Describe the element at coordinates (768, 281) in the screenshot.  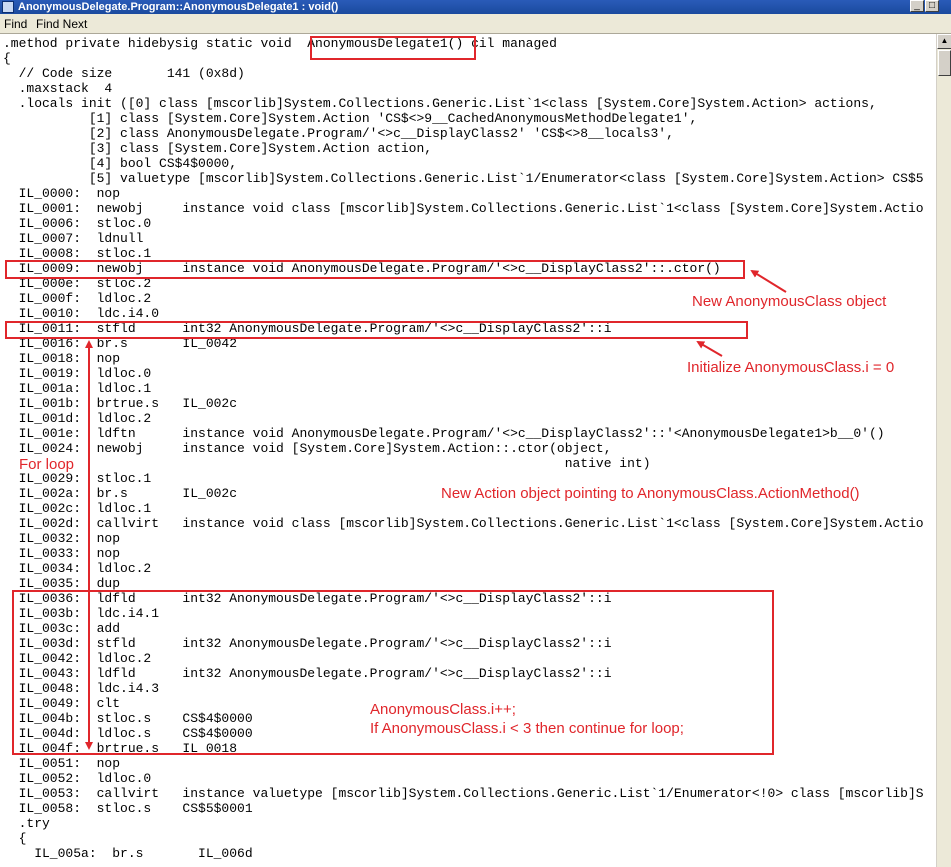
I see `arrow-to-ctor` at that location.